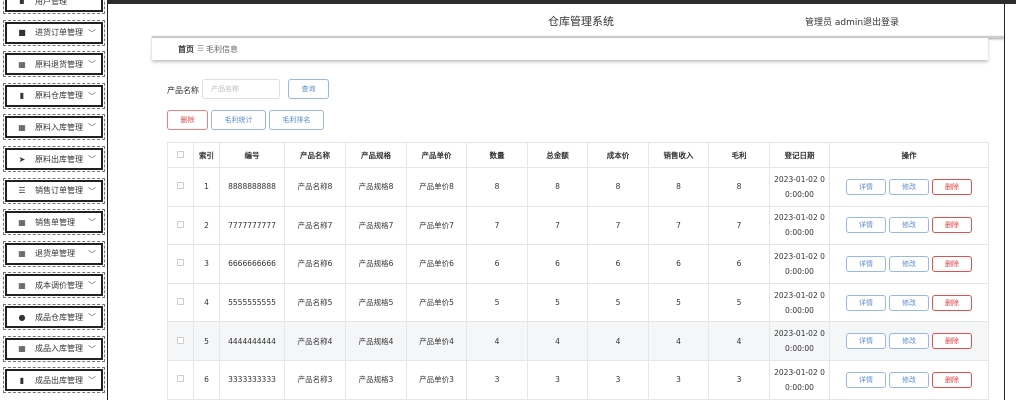 The image size is (1016, 400). Describe the element at coordinates (376, 379) in the screenshot. I see `cell-spec: 产品规格3` at that location.